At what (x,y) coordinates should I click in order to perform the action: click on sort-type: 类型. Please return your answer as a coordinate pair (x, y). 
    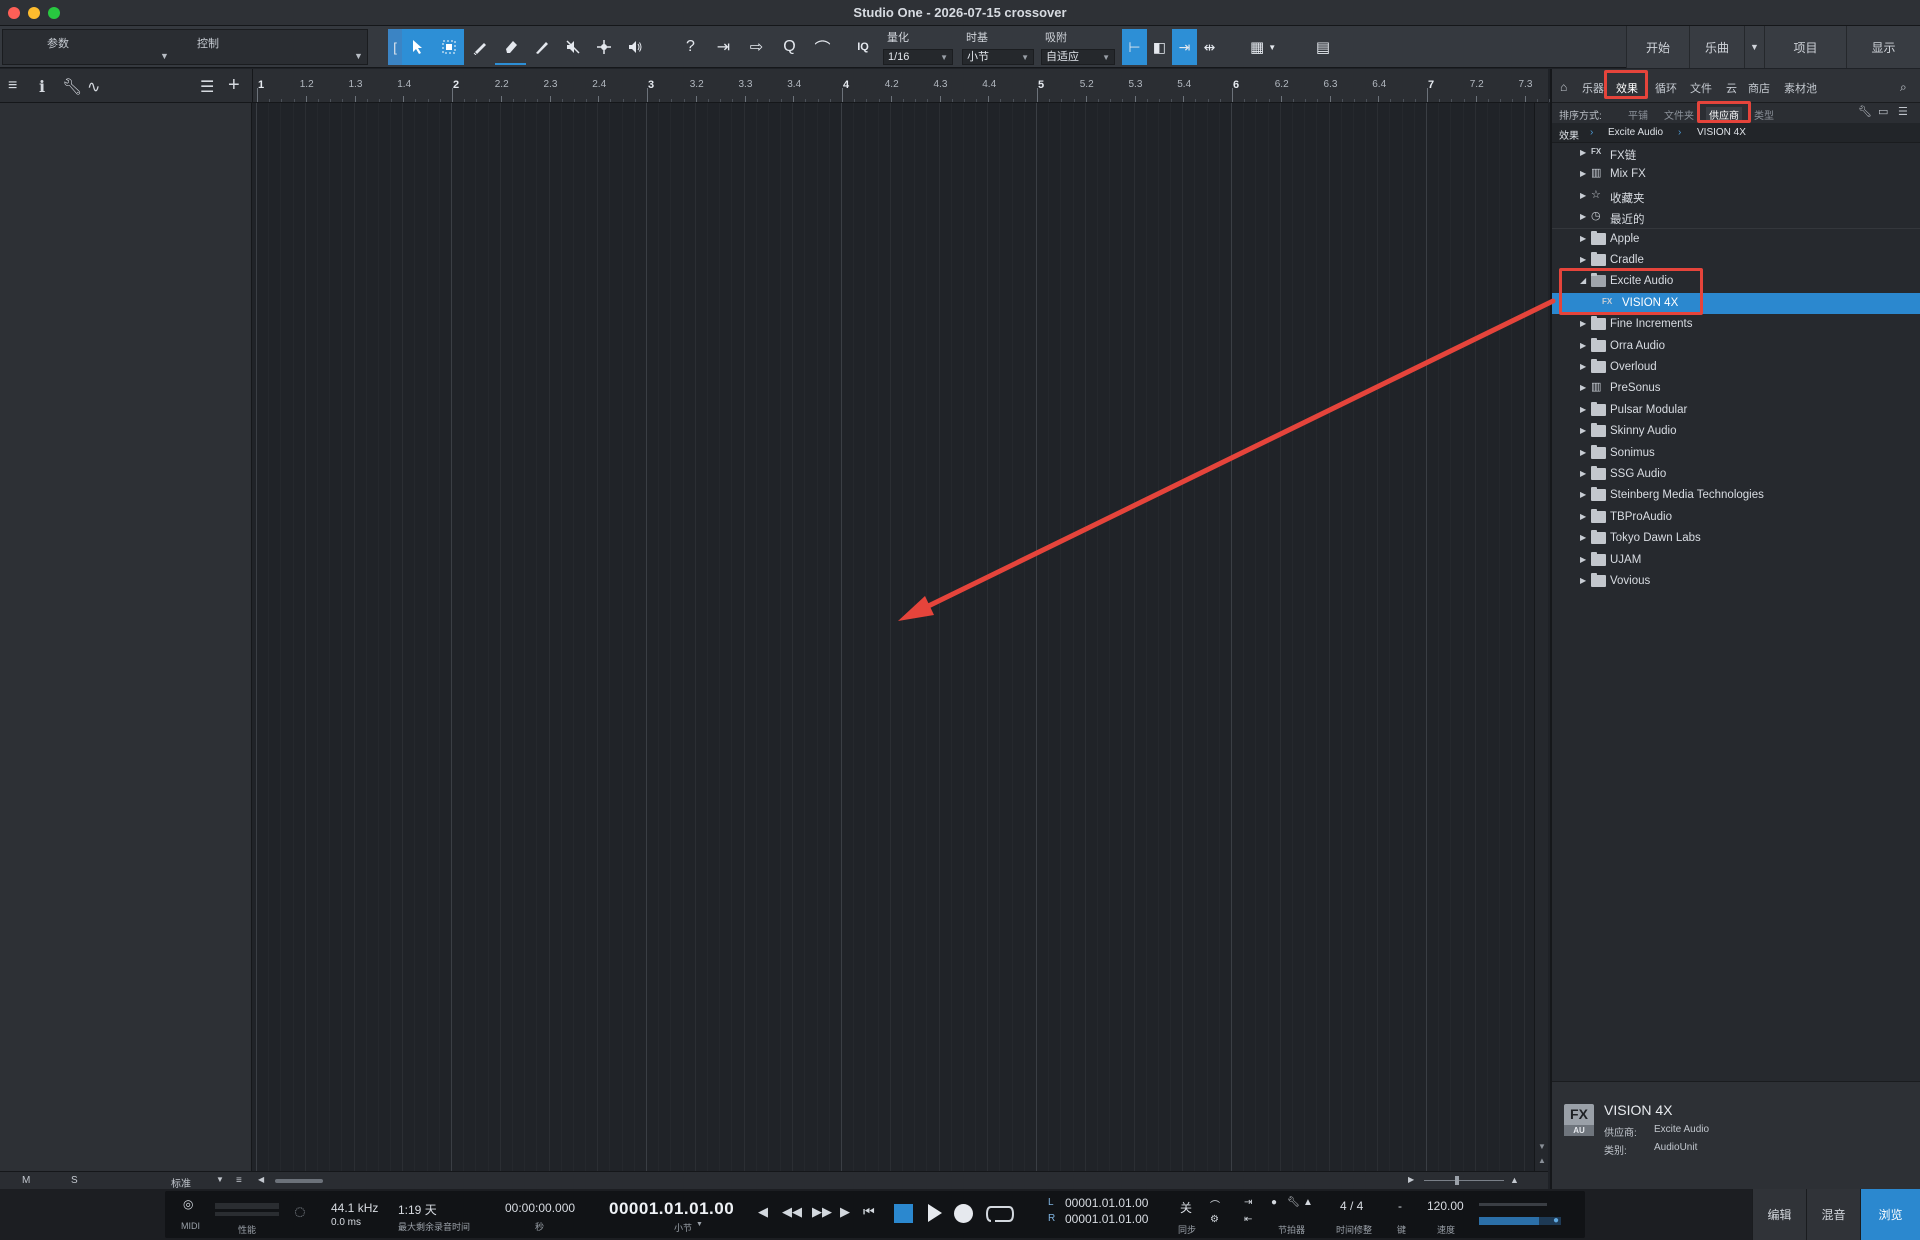
    Looking at the image, I should click on (1764, 114).